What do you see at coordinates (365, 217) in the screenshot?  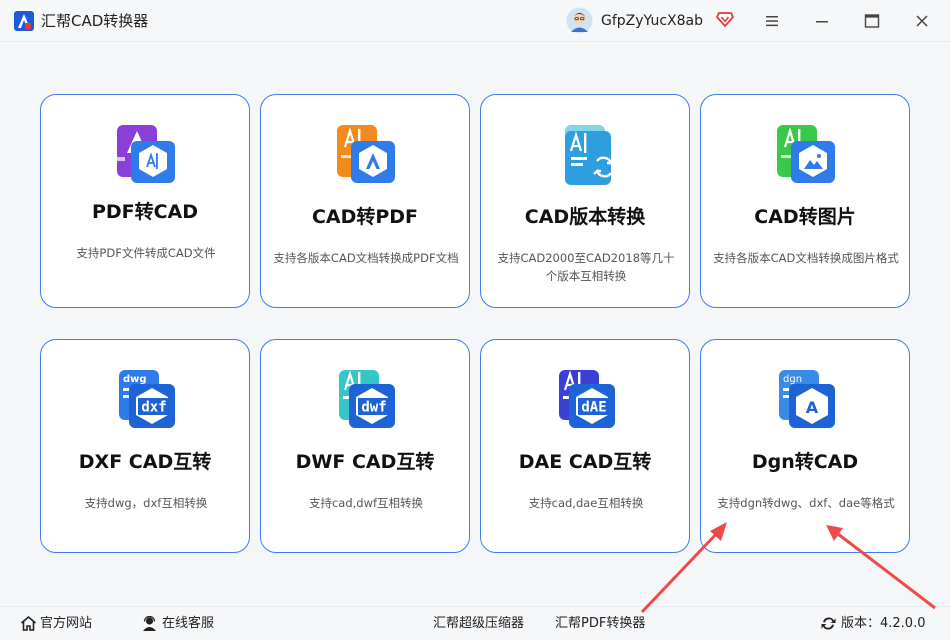 I see `card-title: CAD转PDF` at bounding box center [365, 217].